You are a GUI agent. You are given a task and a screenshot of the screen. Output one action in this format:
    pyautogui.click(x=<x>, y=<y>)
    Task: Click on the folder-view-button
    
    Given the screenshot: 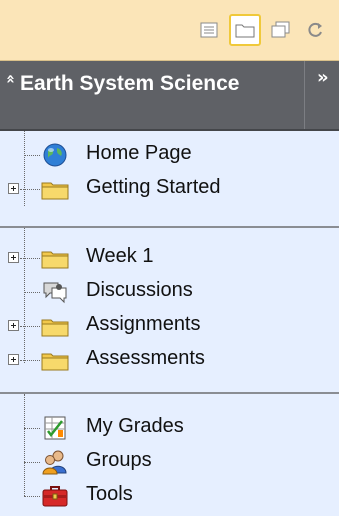 What is the action you would take?
    pyautogui.click(x=245, y=30)
    